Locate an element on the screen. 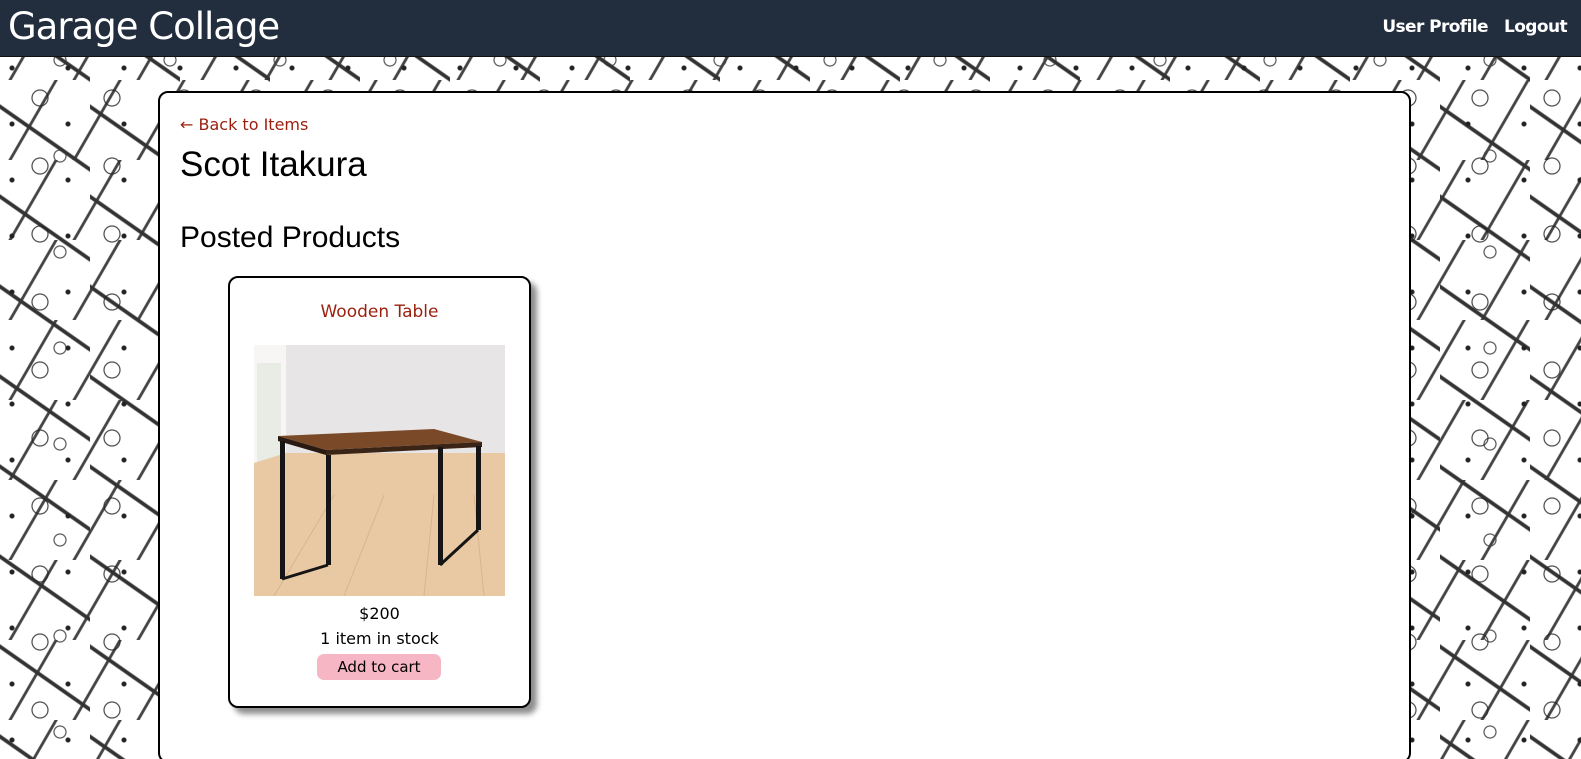 This screenshot has width=1581, height=759. seller-name-heading: Scot Itakura is located at coordinates (273, 164).